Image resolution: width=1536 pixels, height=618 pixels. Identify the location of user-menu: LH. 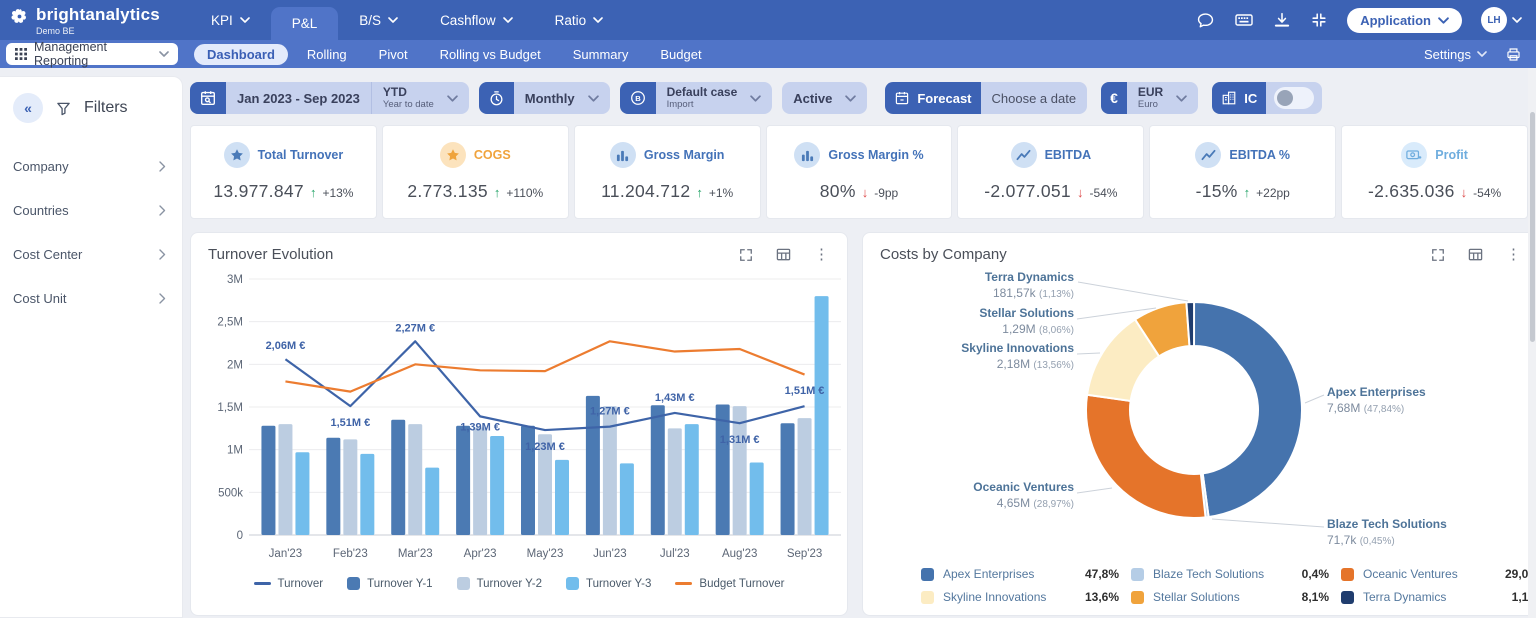
(1501, 20).